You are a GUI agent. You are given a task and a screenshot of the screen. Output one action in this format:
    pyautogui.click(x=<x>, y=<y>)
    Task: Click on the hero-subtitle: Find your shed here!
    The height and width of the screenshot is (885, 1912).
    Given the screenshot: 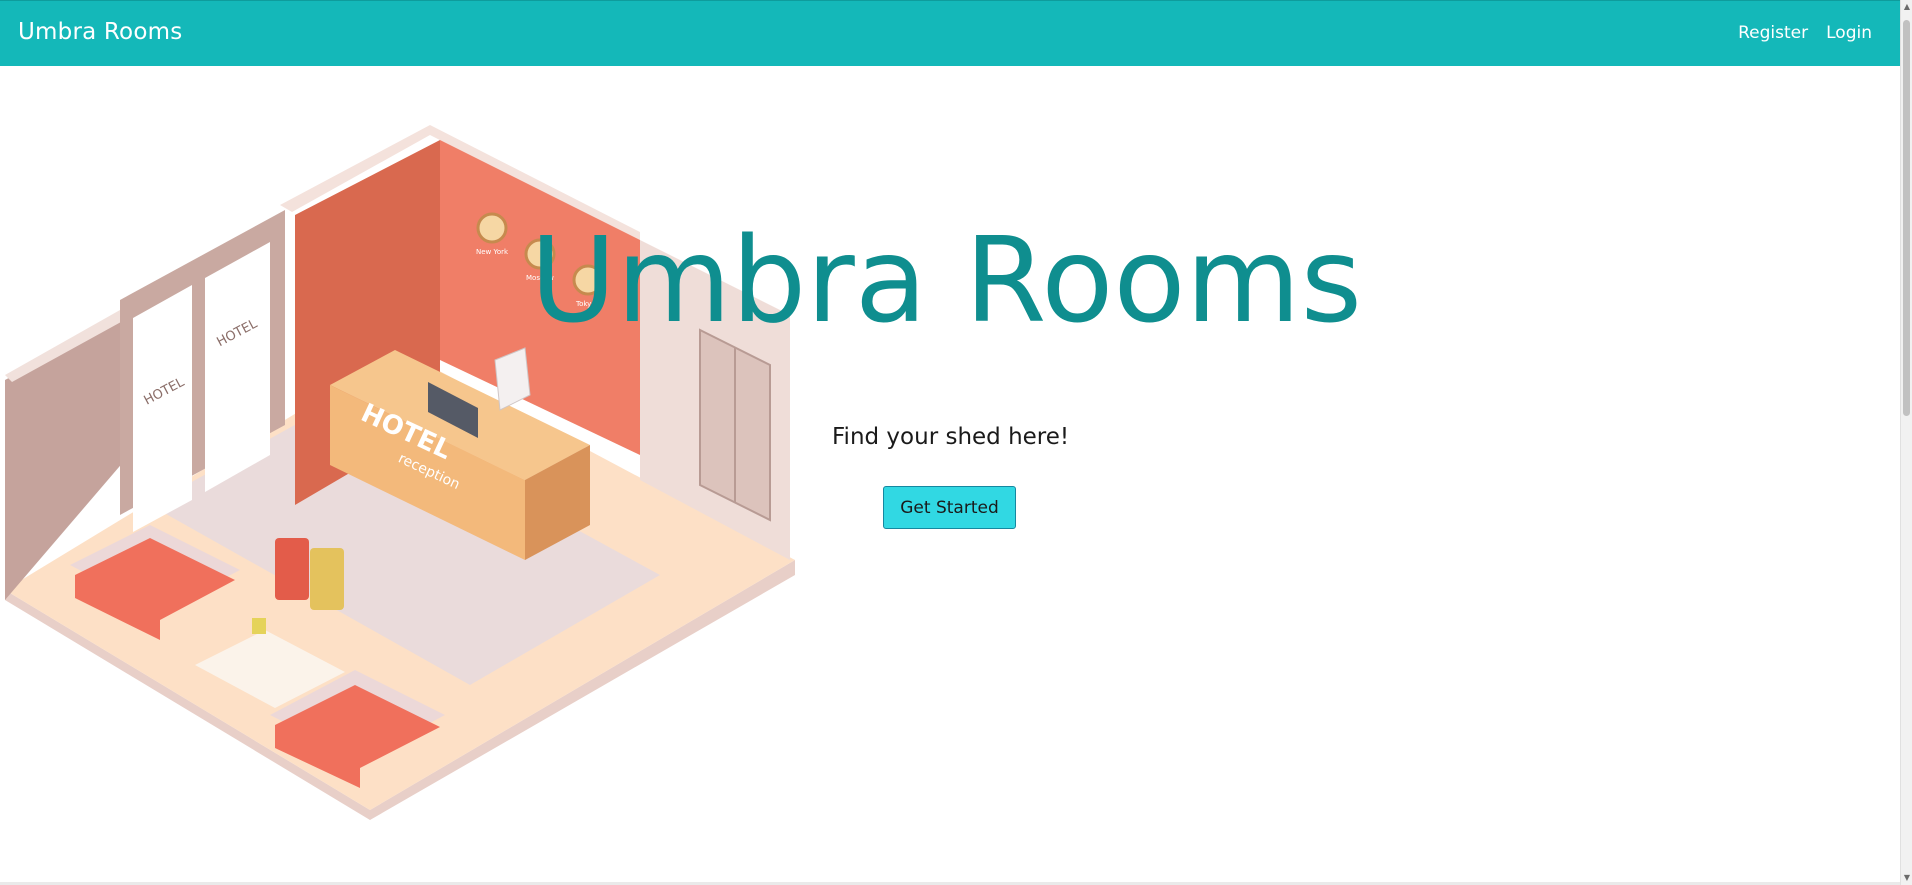 What is the action you would take?
    pyautogui.click(x=951, y=437)
    